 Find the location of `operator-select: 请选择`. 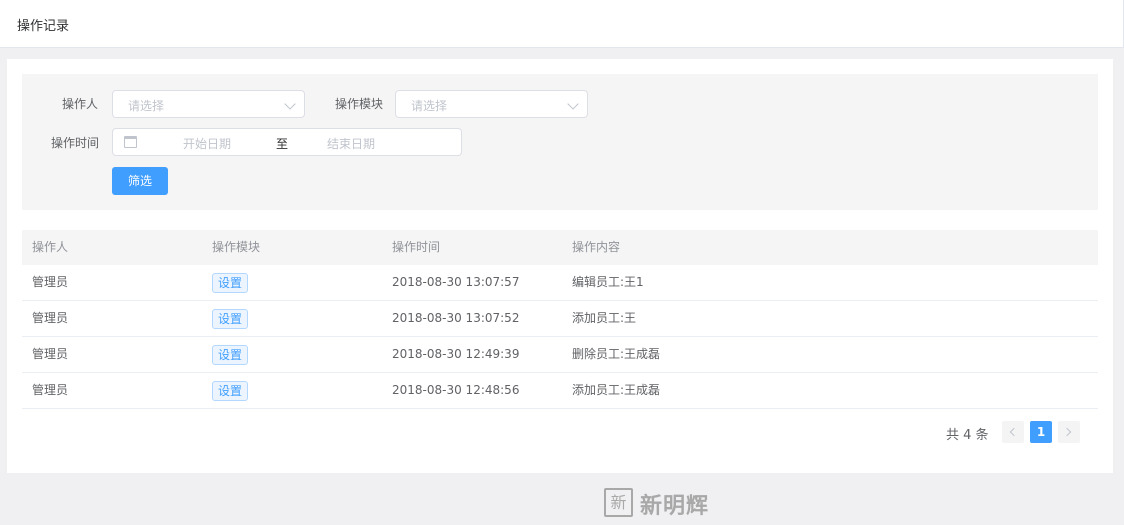

operator-select: 请选择 is located at coordinates (208, 104).